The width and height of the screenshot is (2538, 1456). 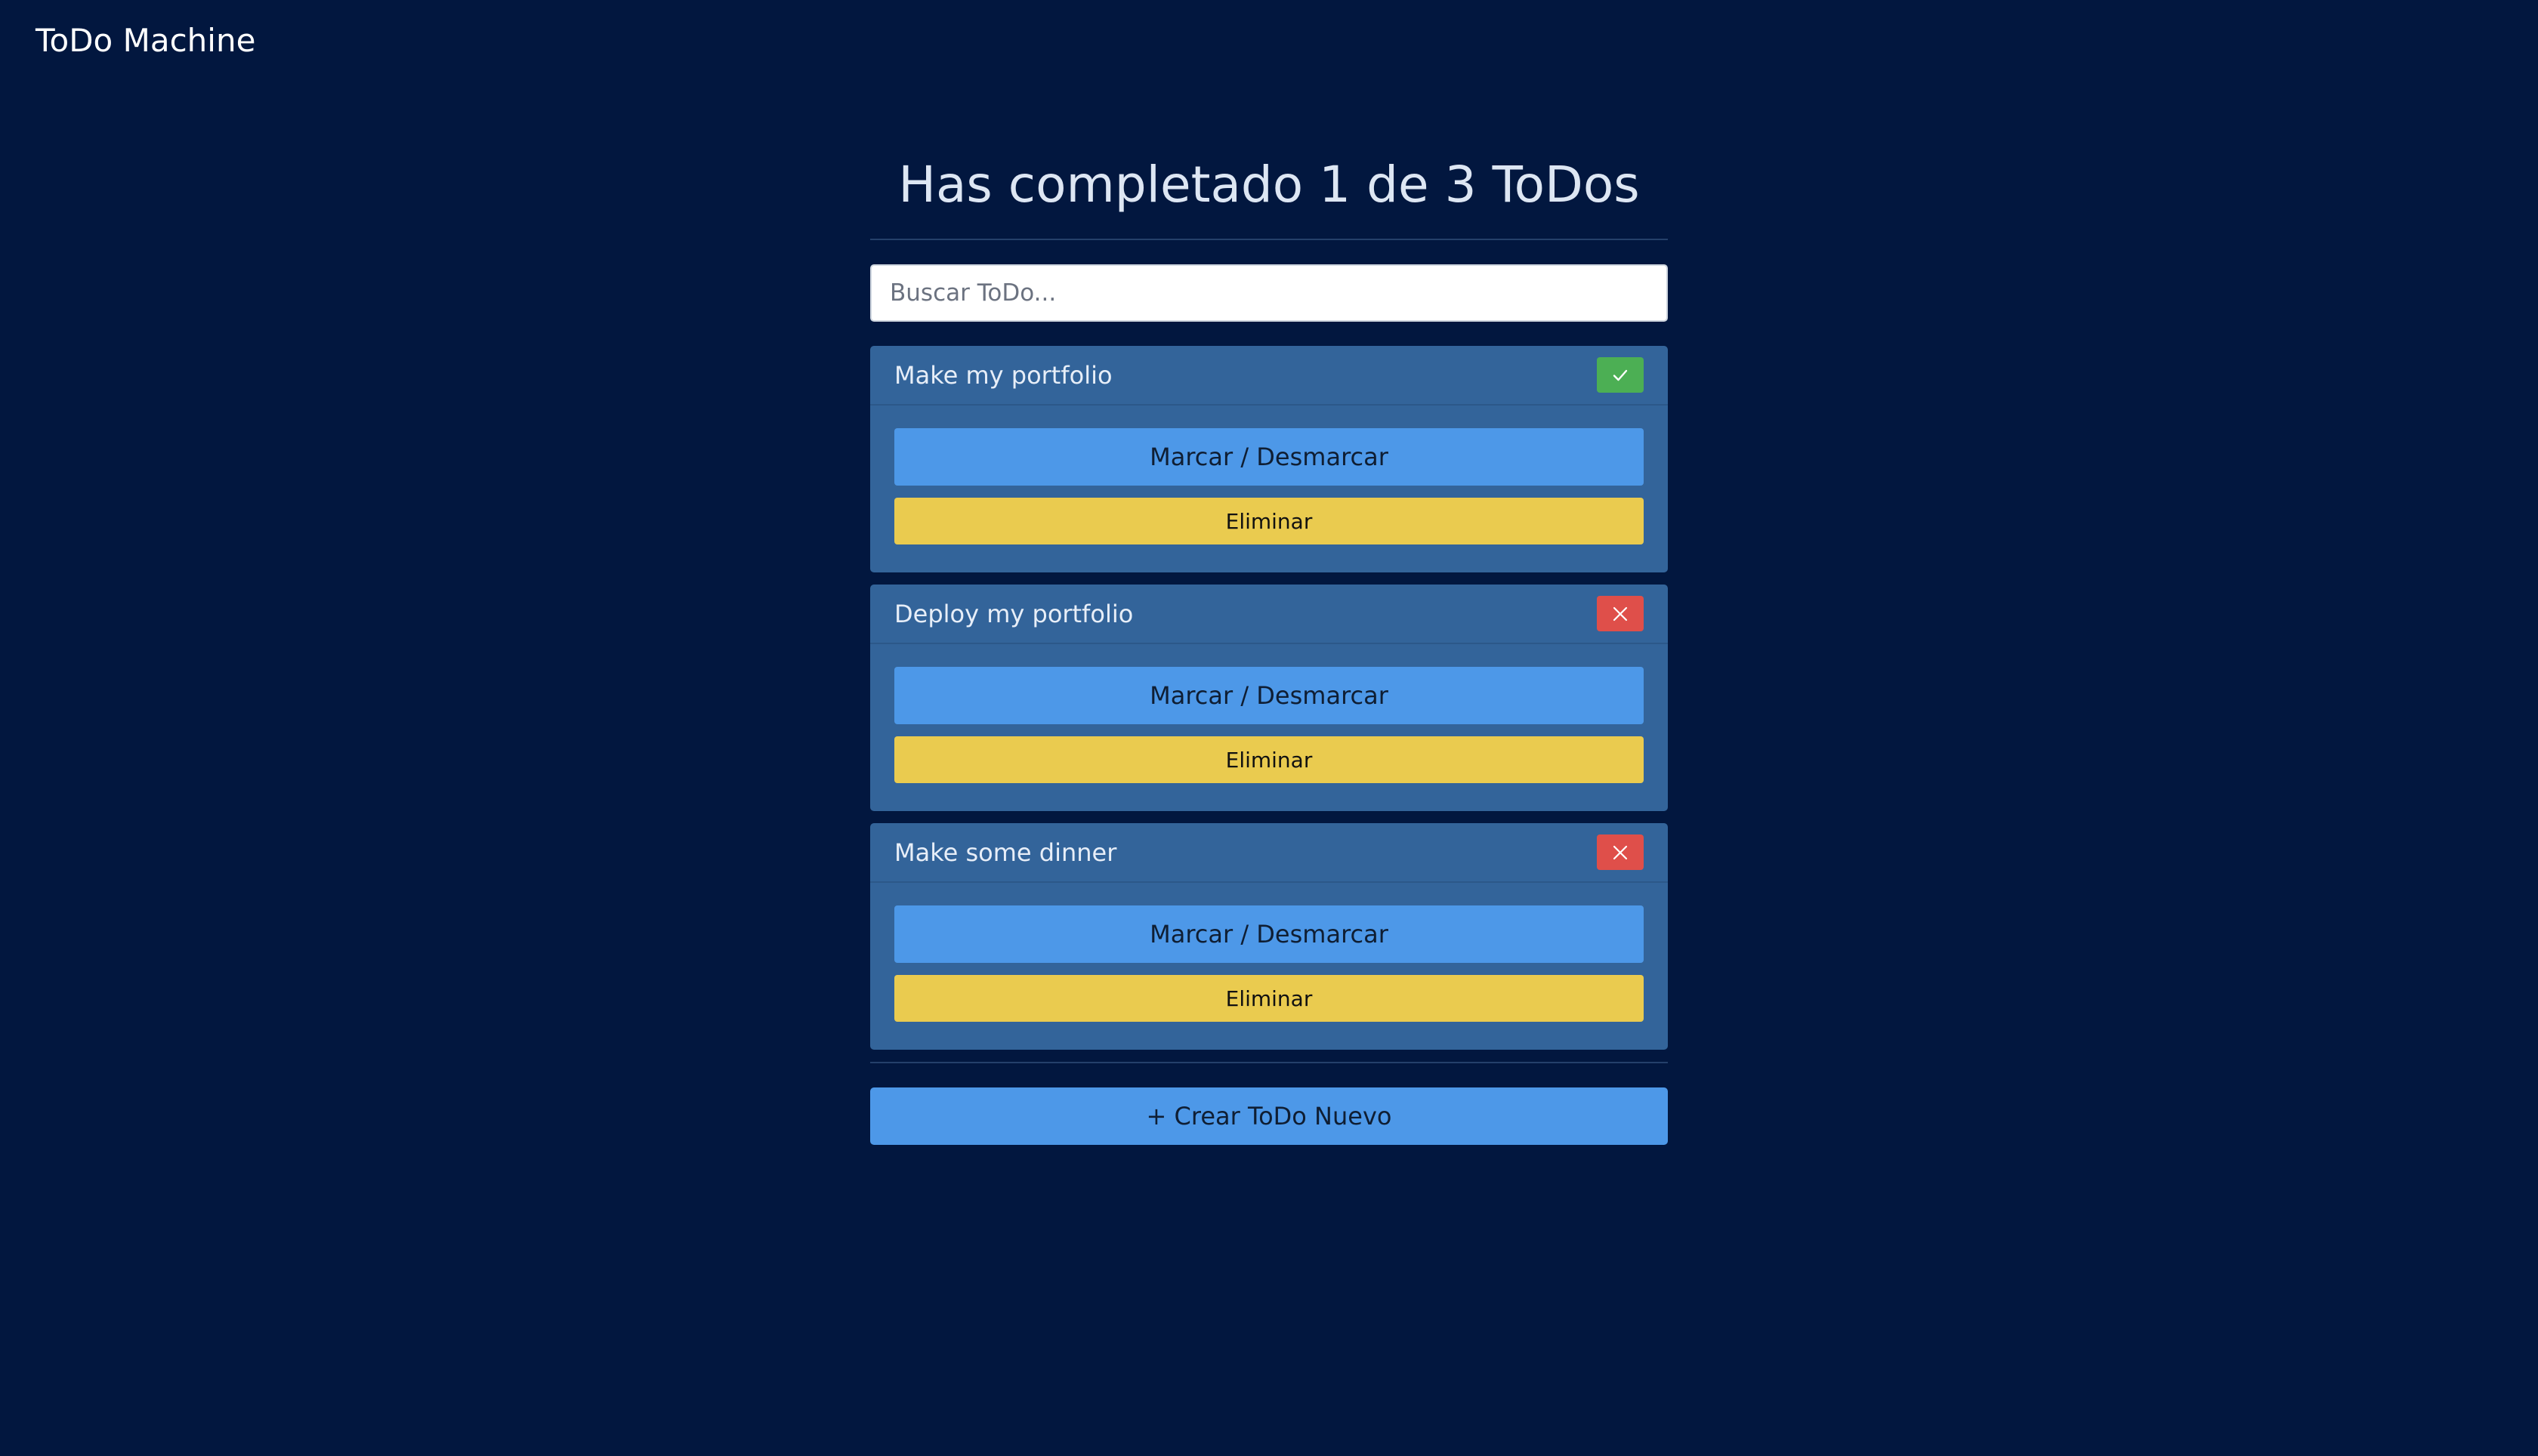 I want to click on create-todo-button: + Crear ToDo Nuevo, so click(x=1269, y=1116).